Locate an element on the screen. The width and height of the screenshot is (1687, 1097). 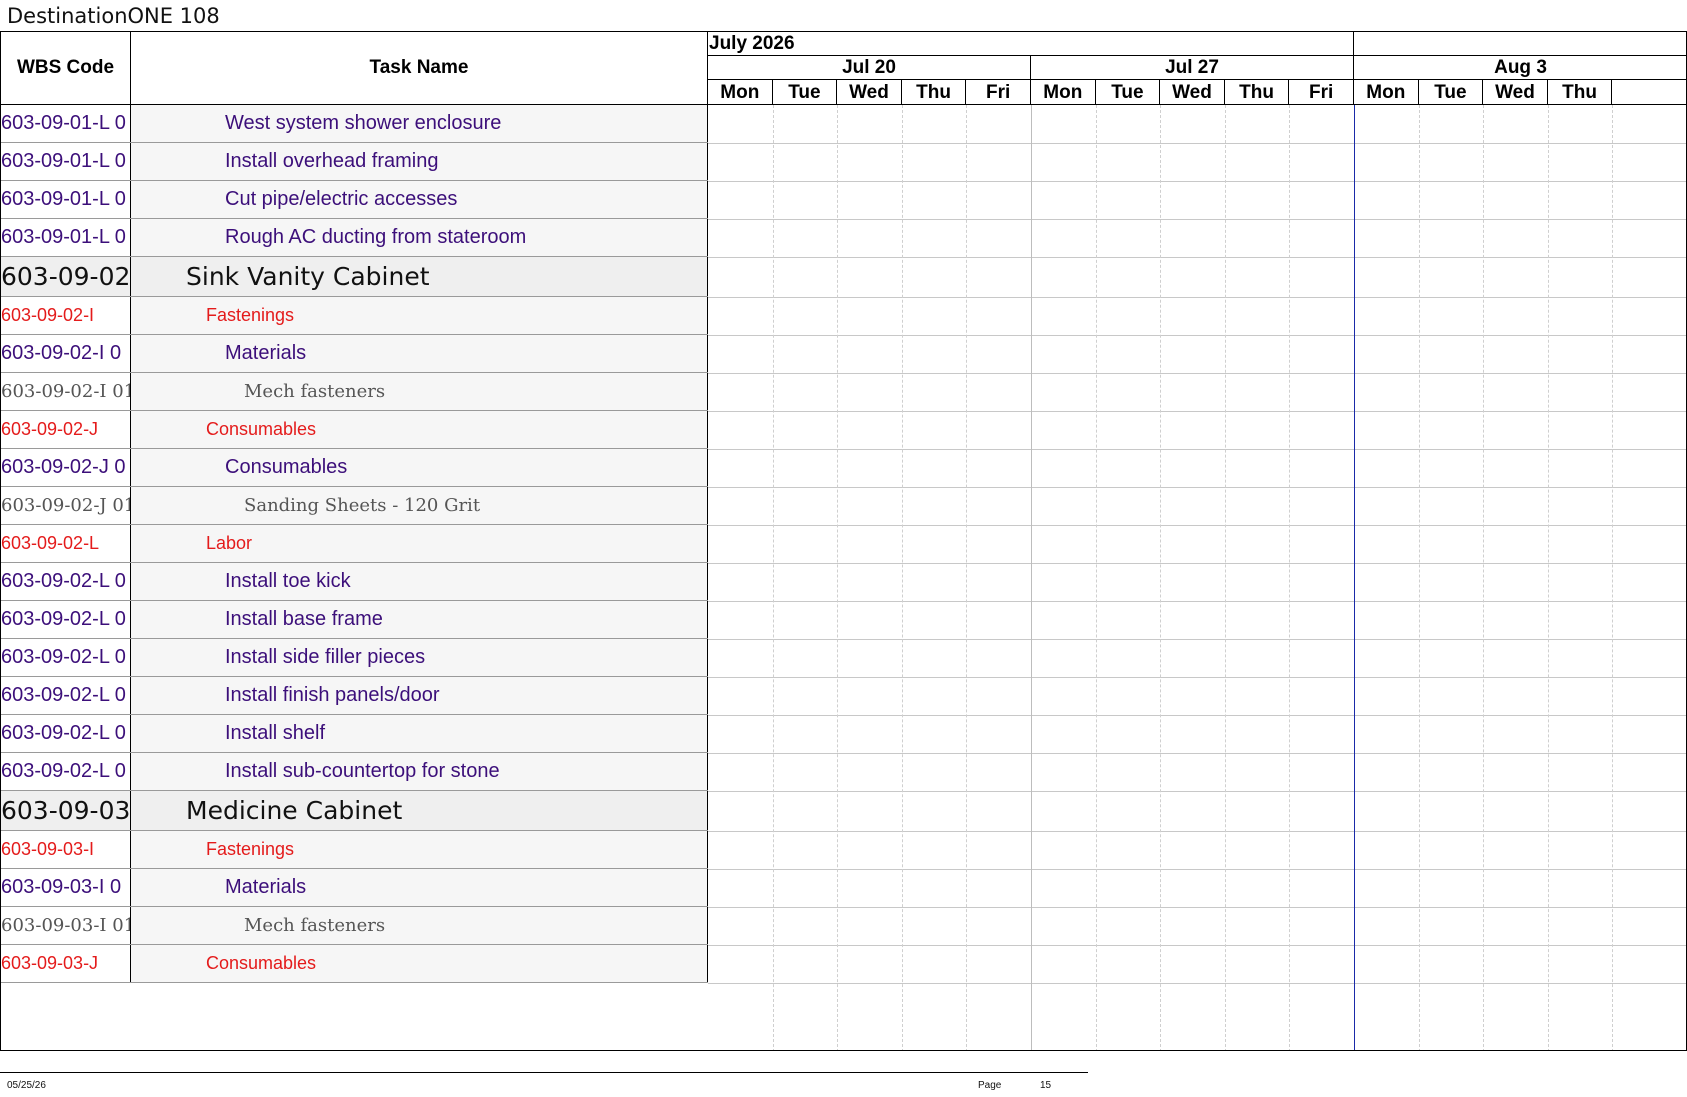
task-row: 603-09-02-I Fastenings is located at coordinates (354, 316).